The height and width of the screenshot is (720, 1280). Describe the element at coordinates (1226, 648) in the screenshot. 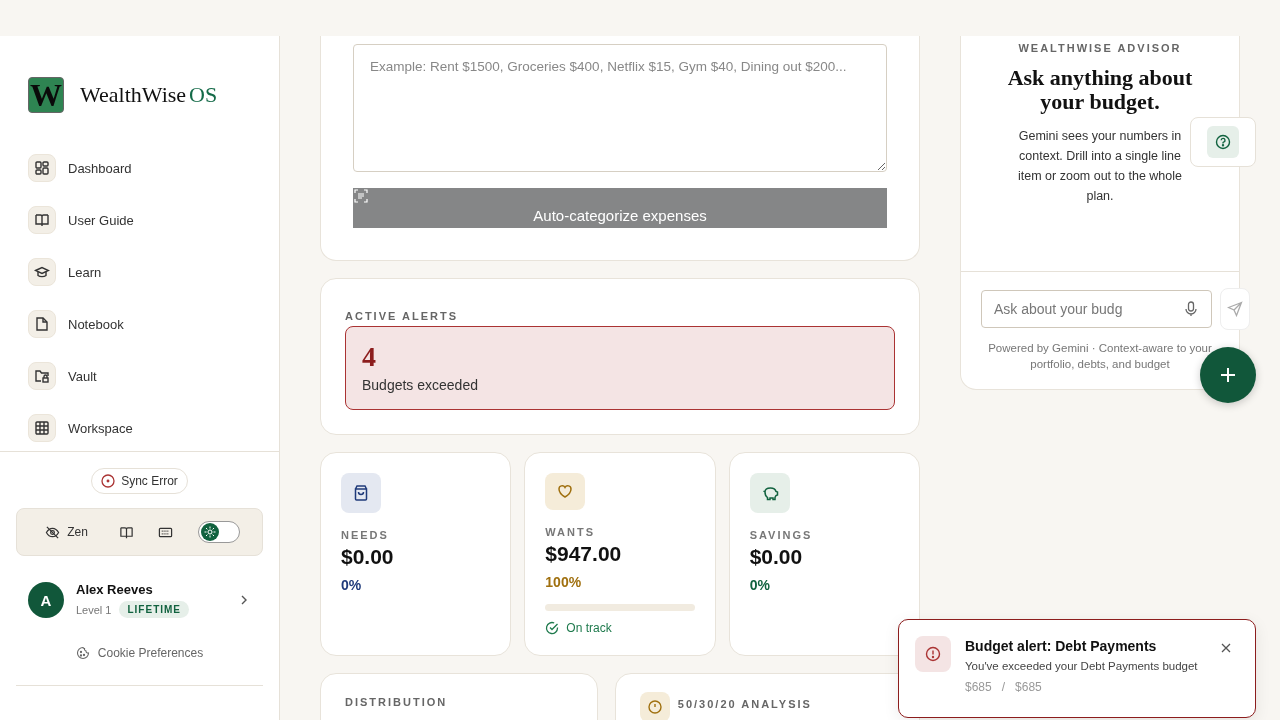

I see `close-icon` at that location.